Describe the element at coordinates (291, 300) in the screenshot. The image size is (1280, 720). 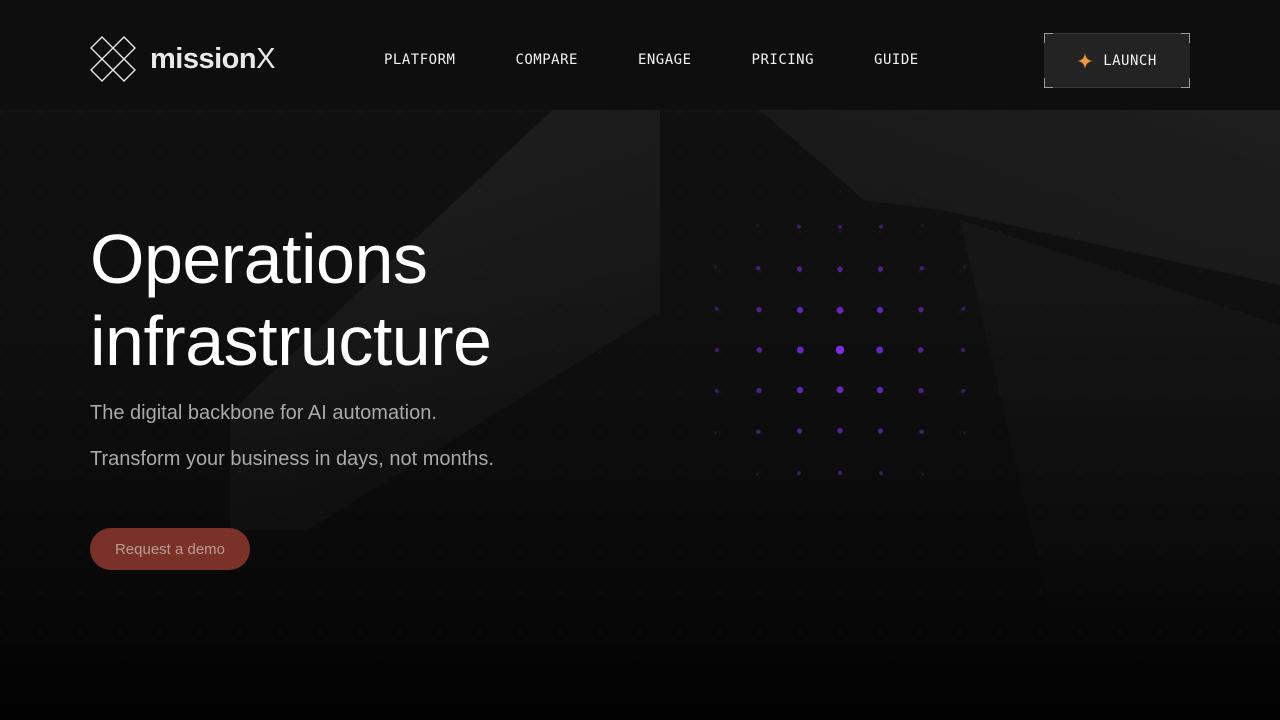
I see `hero-title: Operations infrastructure` at that location.